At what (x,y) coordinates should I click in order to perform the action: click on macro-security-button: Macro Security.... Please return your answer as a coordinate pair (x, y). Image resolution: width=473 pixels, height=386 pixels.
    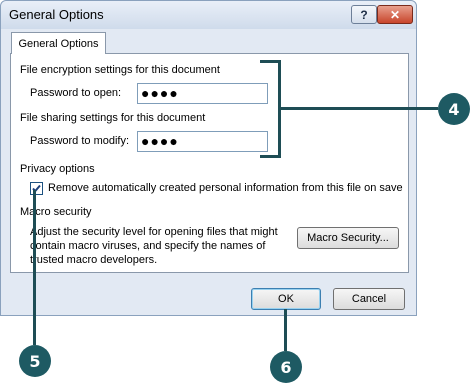
    Looking at the image, I should click on (348, 238).